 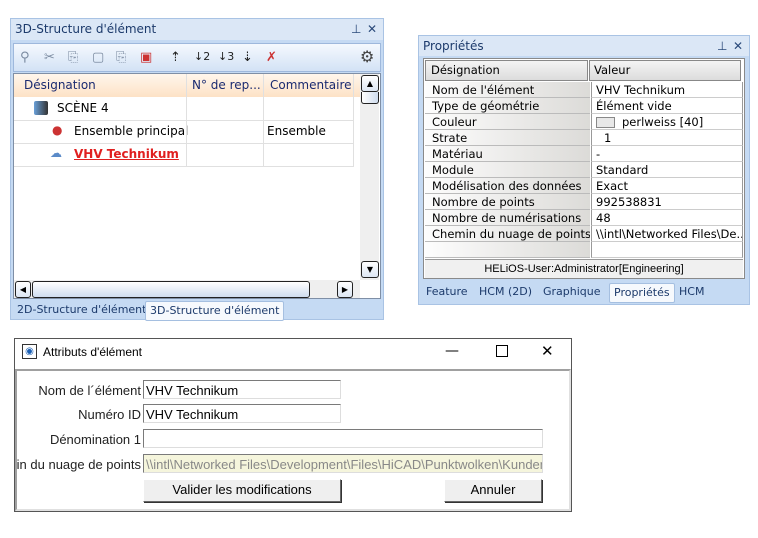 What do you see at coordinates (309, 85) in the screenshot?
I see `column-header-comment: Commentaire` at bounding box center [309, 85].